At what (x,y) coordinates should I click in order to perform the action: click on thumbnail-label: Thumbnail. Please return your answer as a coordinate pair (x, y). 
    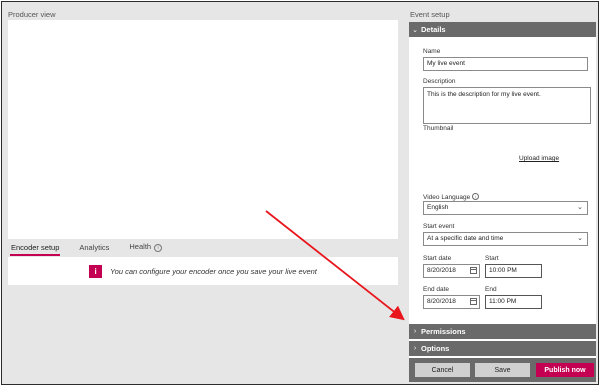
    Looking at the image, I should click on (438, 128).